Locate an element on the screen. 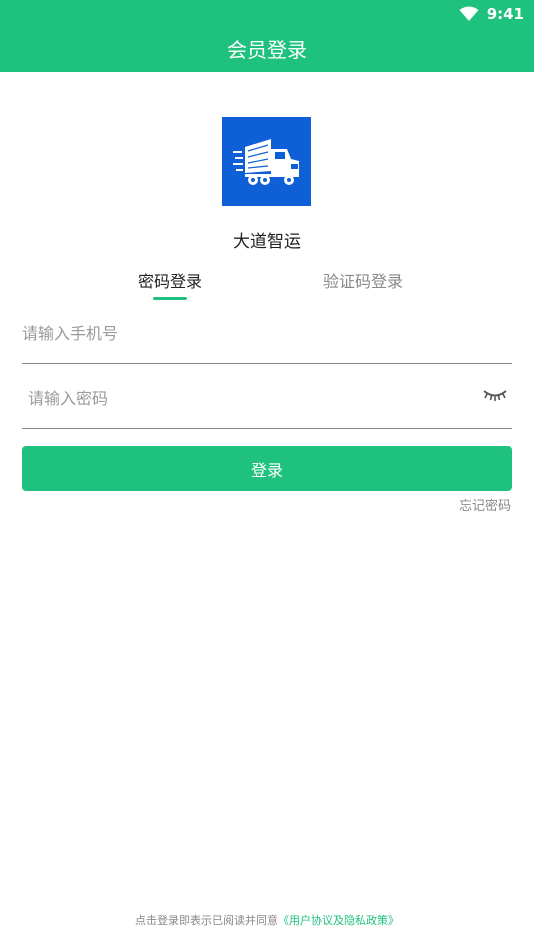 The width and height of the screenshot is (534, 949). app-name: 大道智运 is located at coordinates (267, 242).